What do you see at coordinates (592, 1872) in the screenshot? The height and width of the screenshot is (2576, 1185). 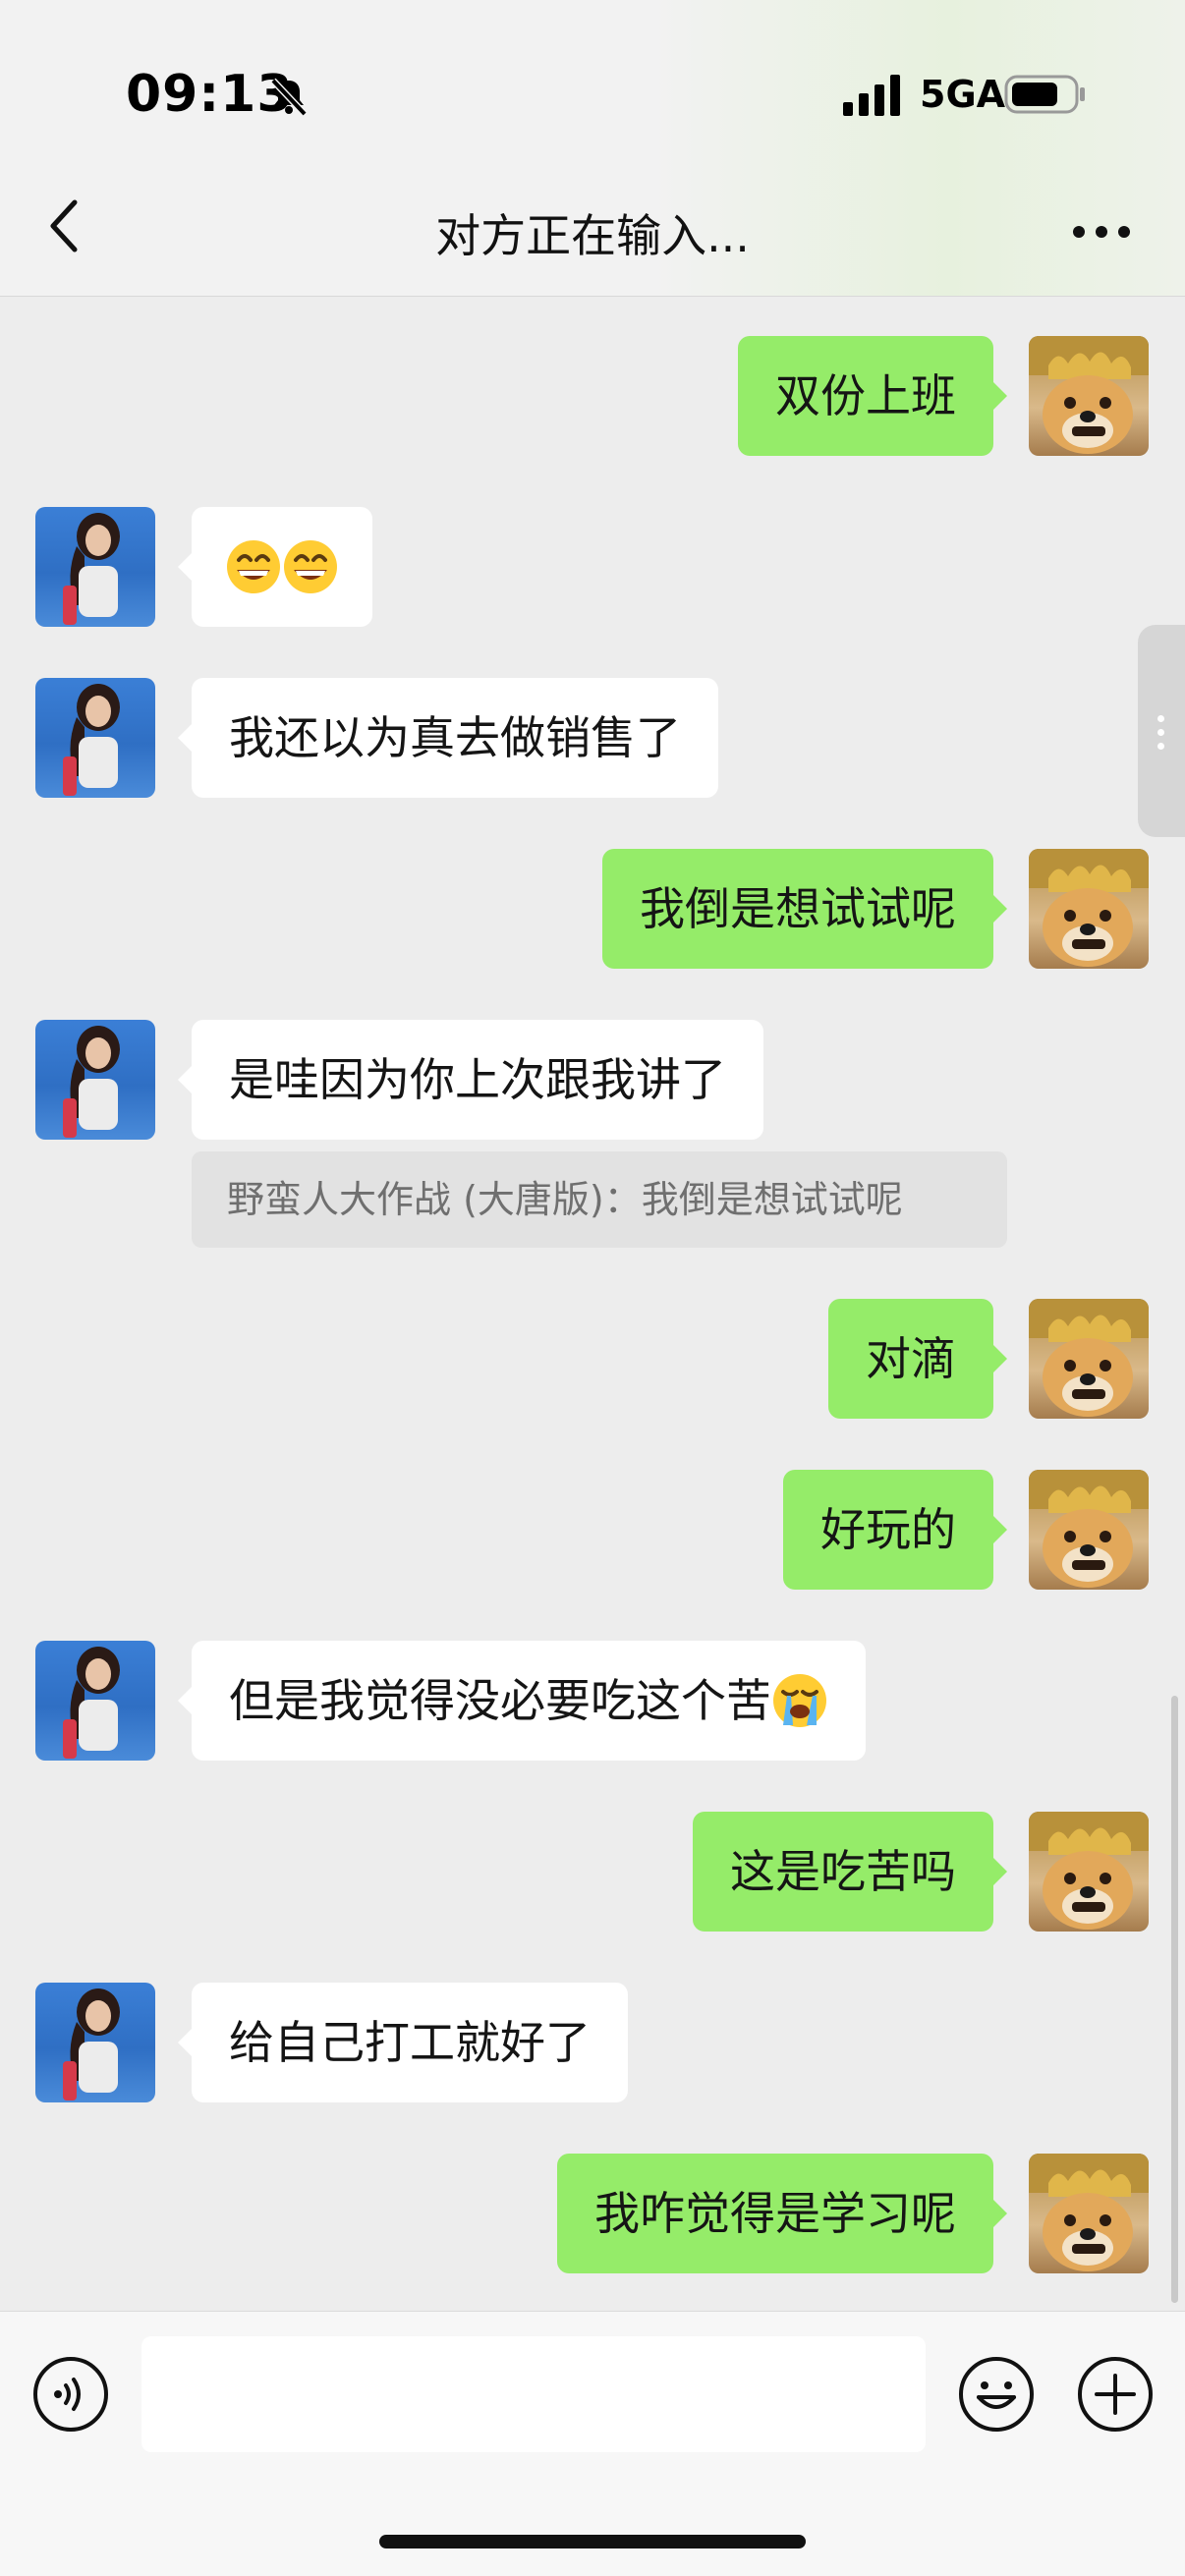 I see `message-row: 这是吃苦吗` at bounding box center [592, 1872].